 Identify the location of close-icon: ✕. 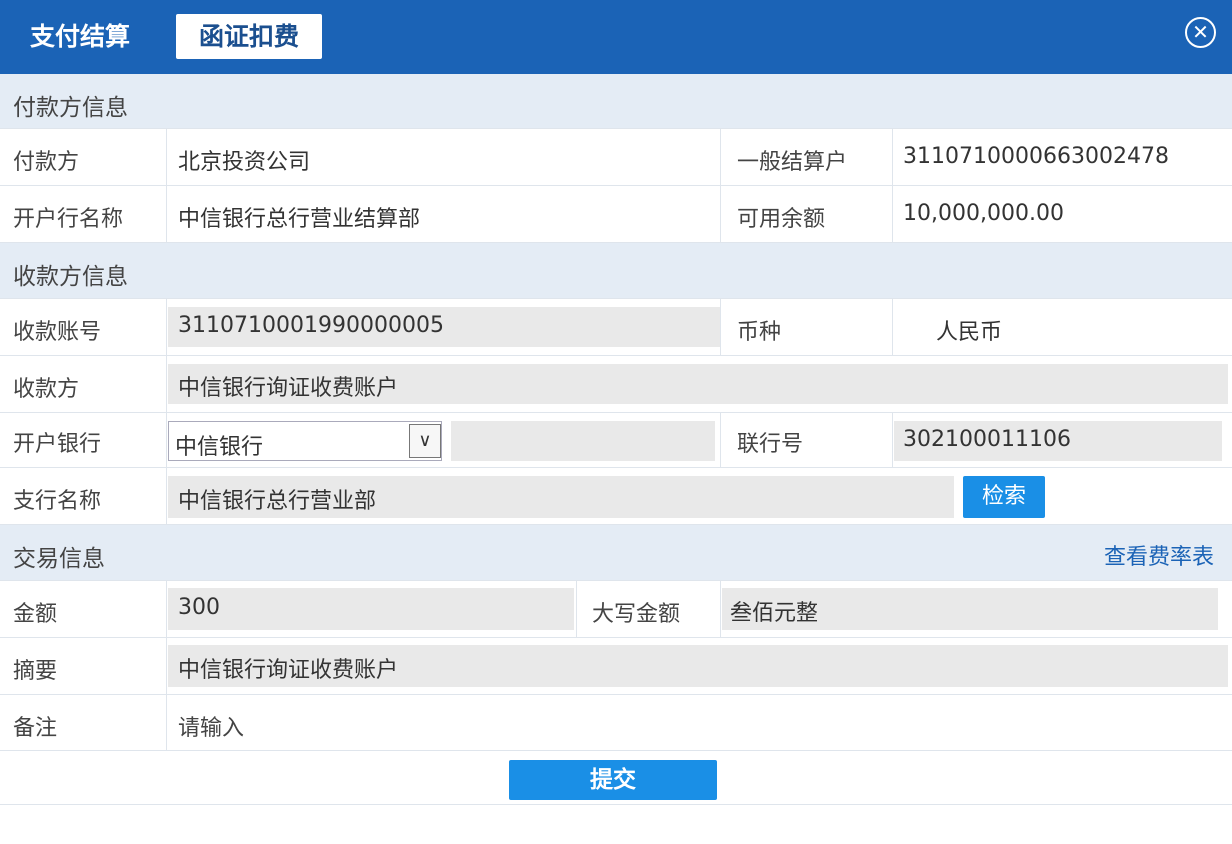
(1200, 32).